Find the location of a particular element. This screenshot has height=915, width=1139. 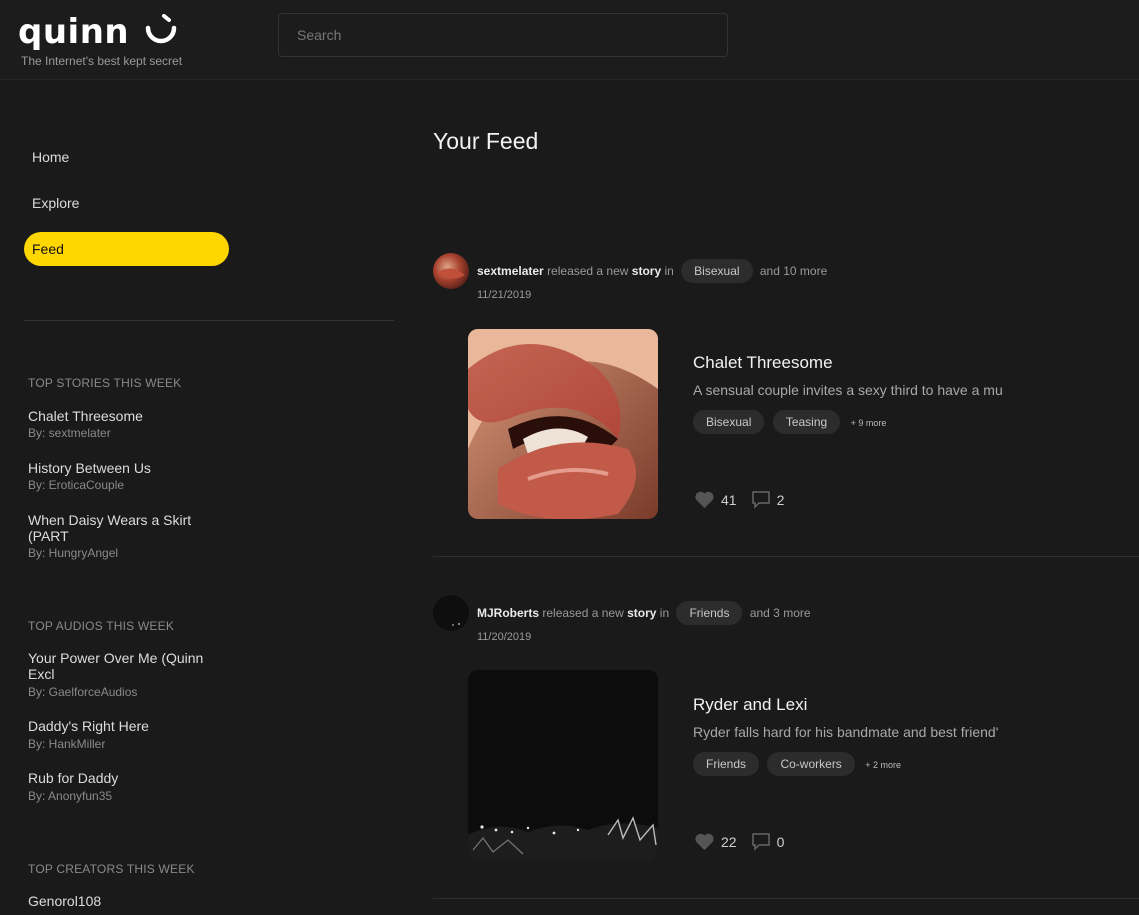

comment-count: 2 is located at coordinates (780, 499).